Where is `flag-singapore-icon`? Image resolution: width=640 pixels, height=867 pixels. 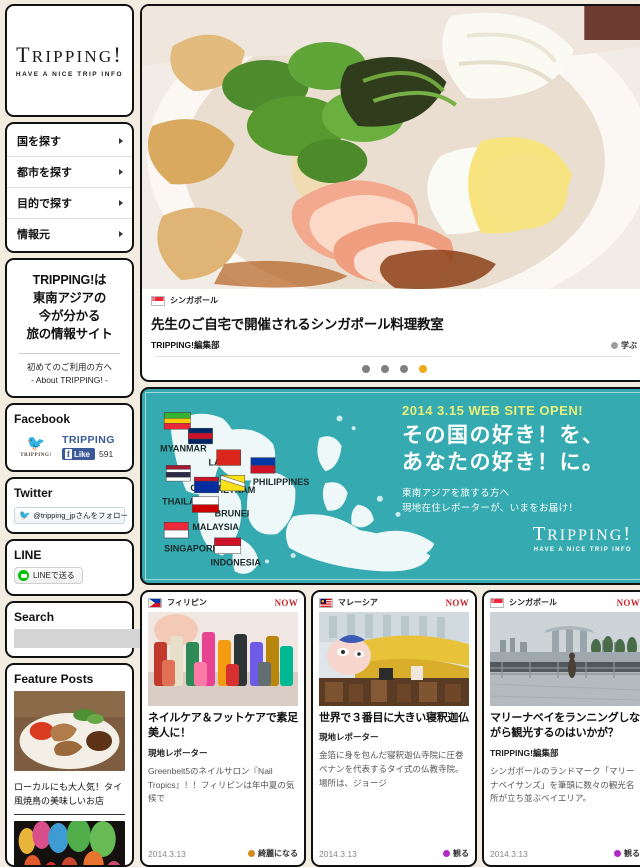 flag-singapore-icon is located at coordinates (497, 602).